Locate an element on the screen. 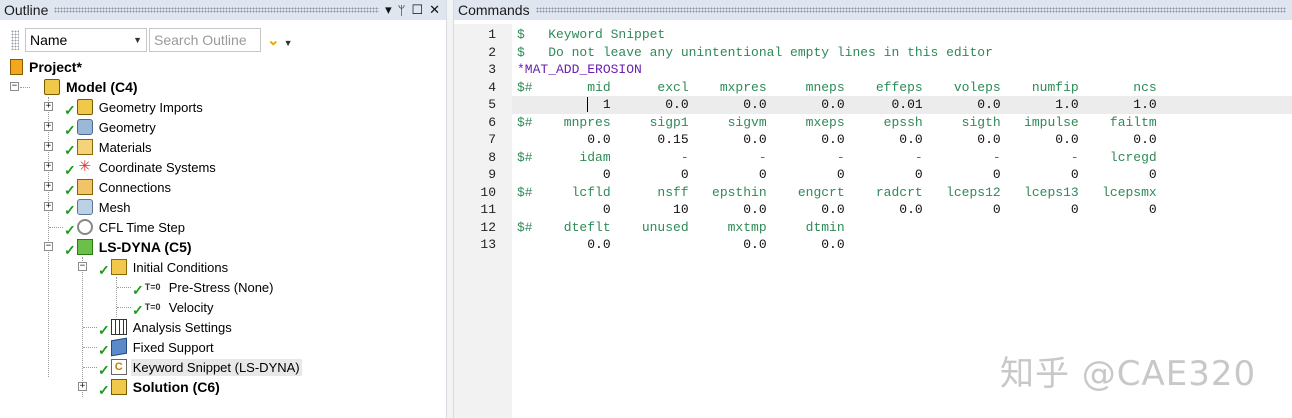 Image resolution: width=1292 pixels, height=418 pixels. line-text: 0.0 0.15 0.0 0.0 0.0 0.0 0.0 0.0 is located at coordinates (837, 139).